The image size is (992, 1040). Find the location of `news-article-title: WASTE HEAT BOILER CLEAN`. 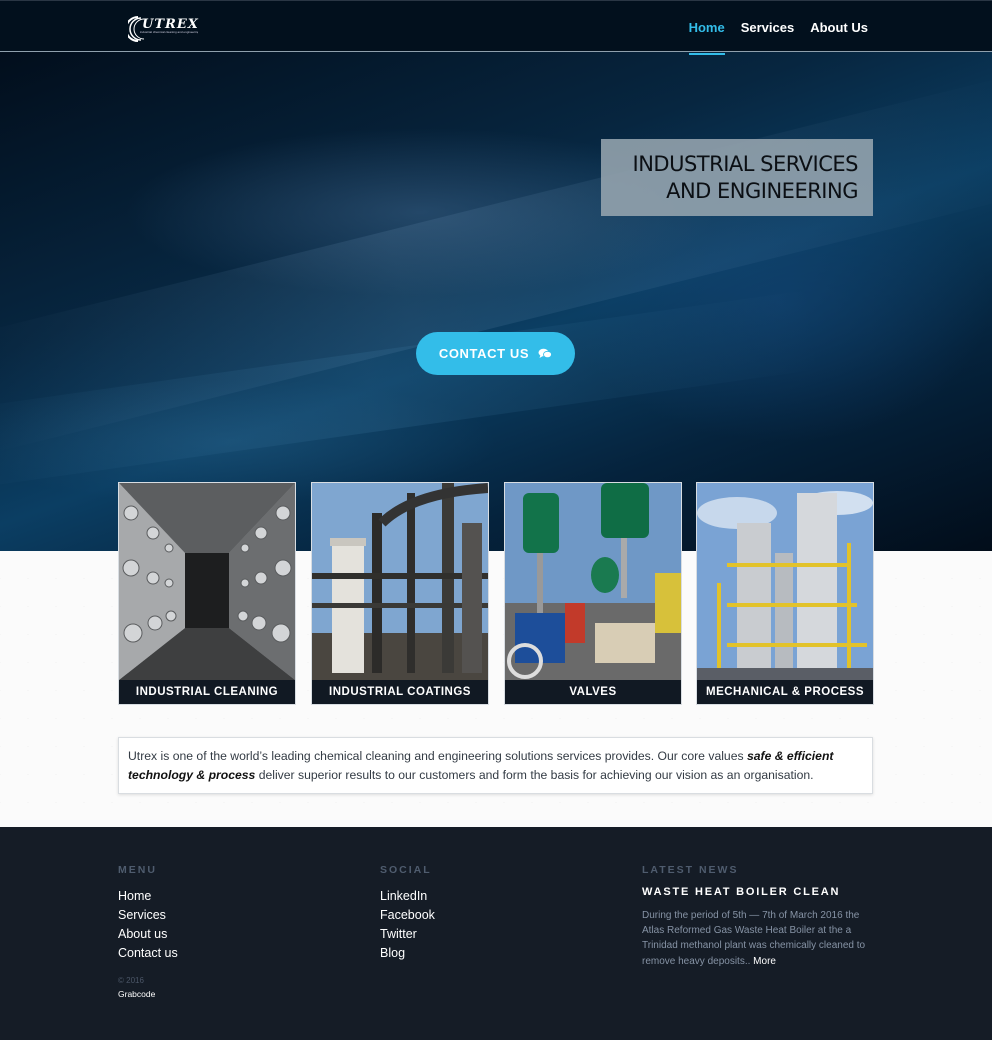

news-article-title: WASTE HEAT BOILER CLEAN is located at coordinates (756, 892).